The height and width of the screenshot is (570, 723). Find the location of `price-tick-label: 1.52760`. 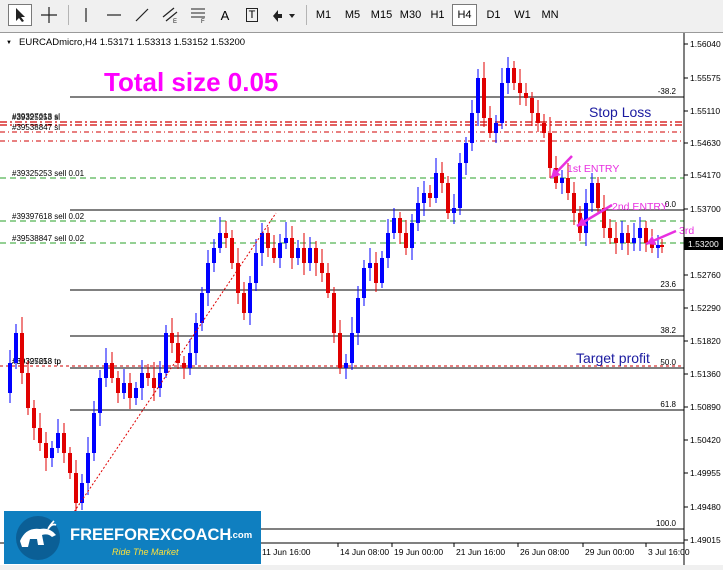

price-tick-label: 1.52760 is located at coordinates (705, 275).